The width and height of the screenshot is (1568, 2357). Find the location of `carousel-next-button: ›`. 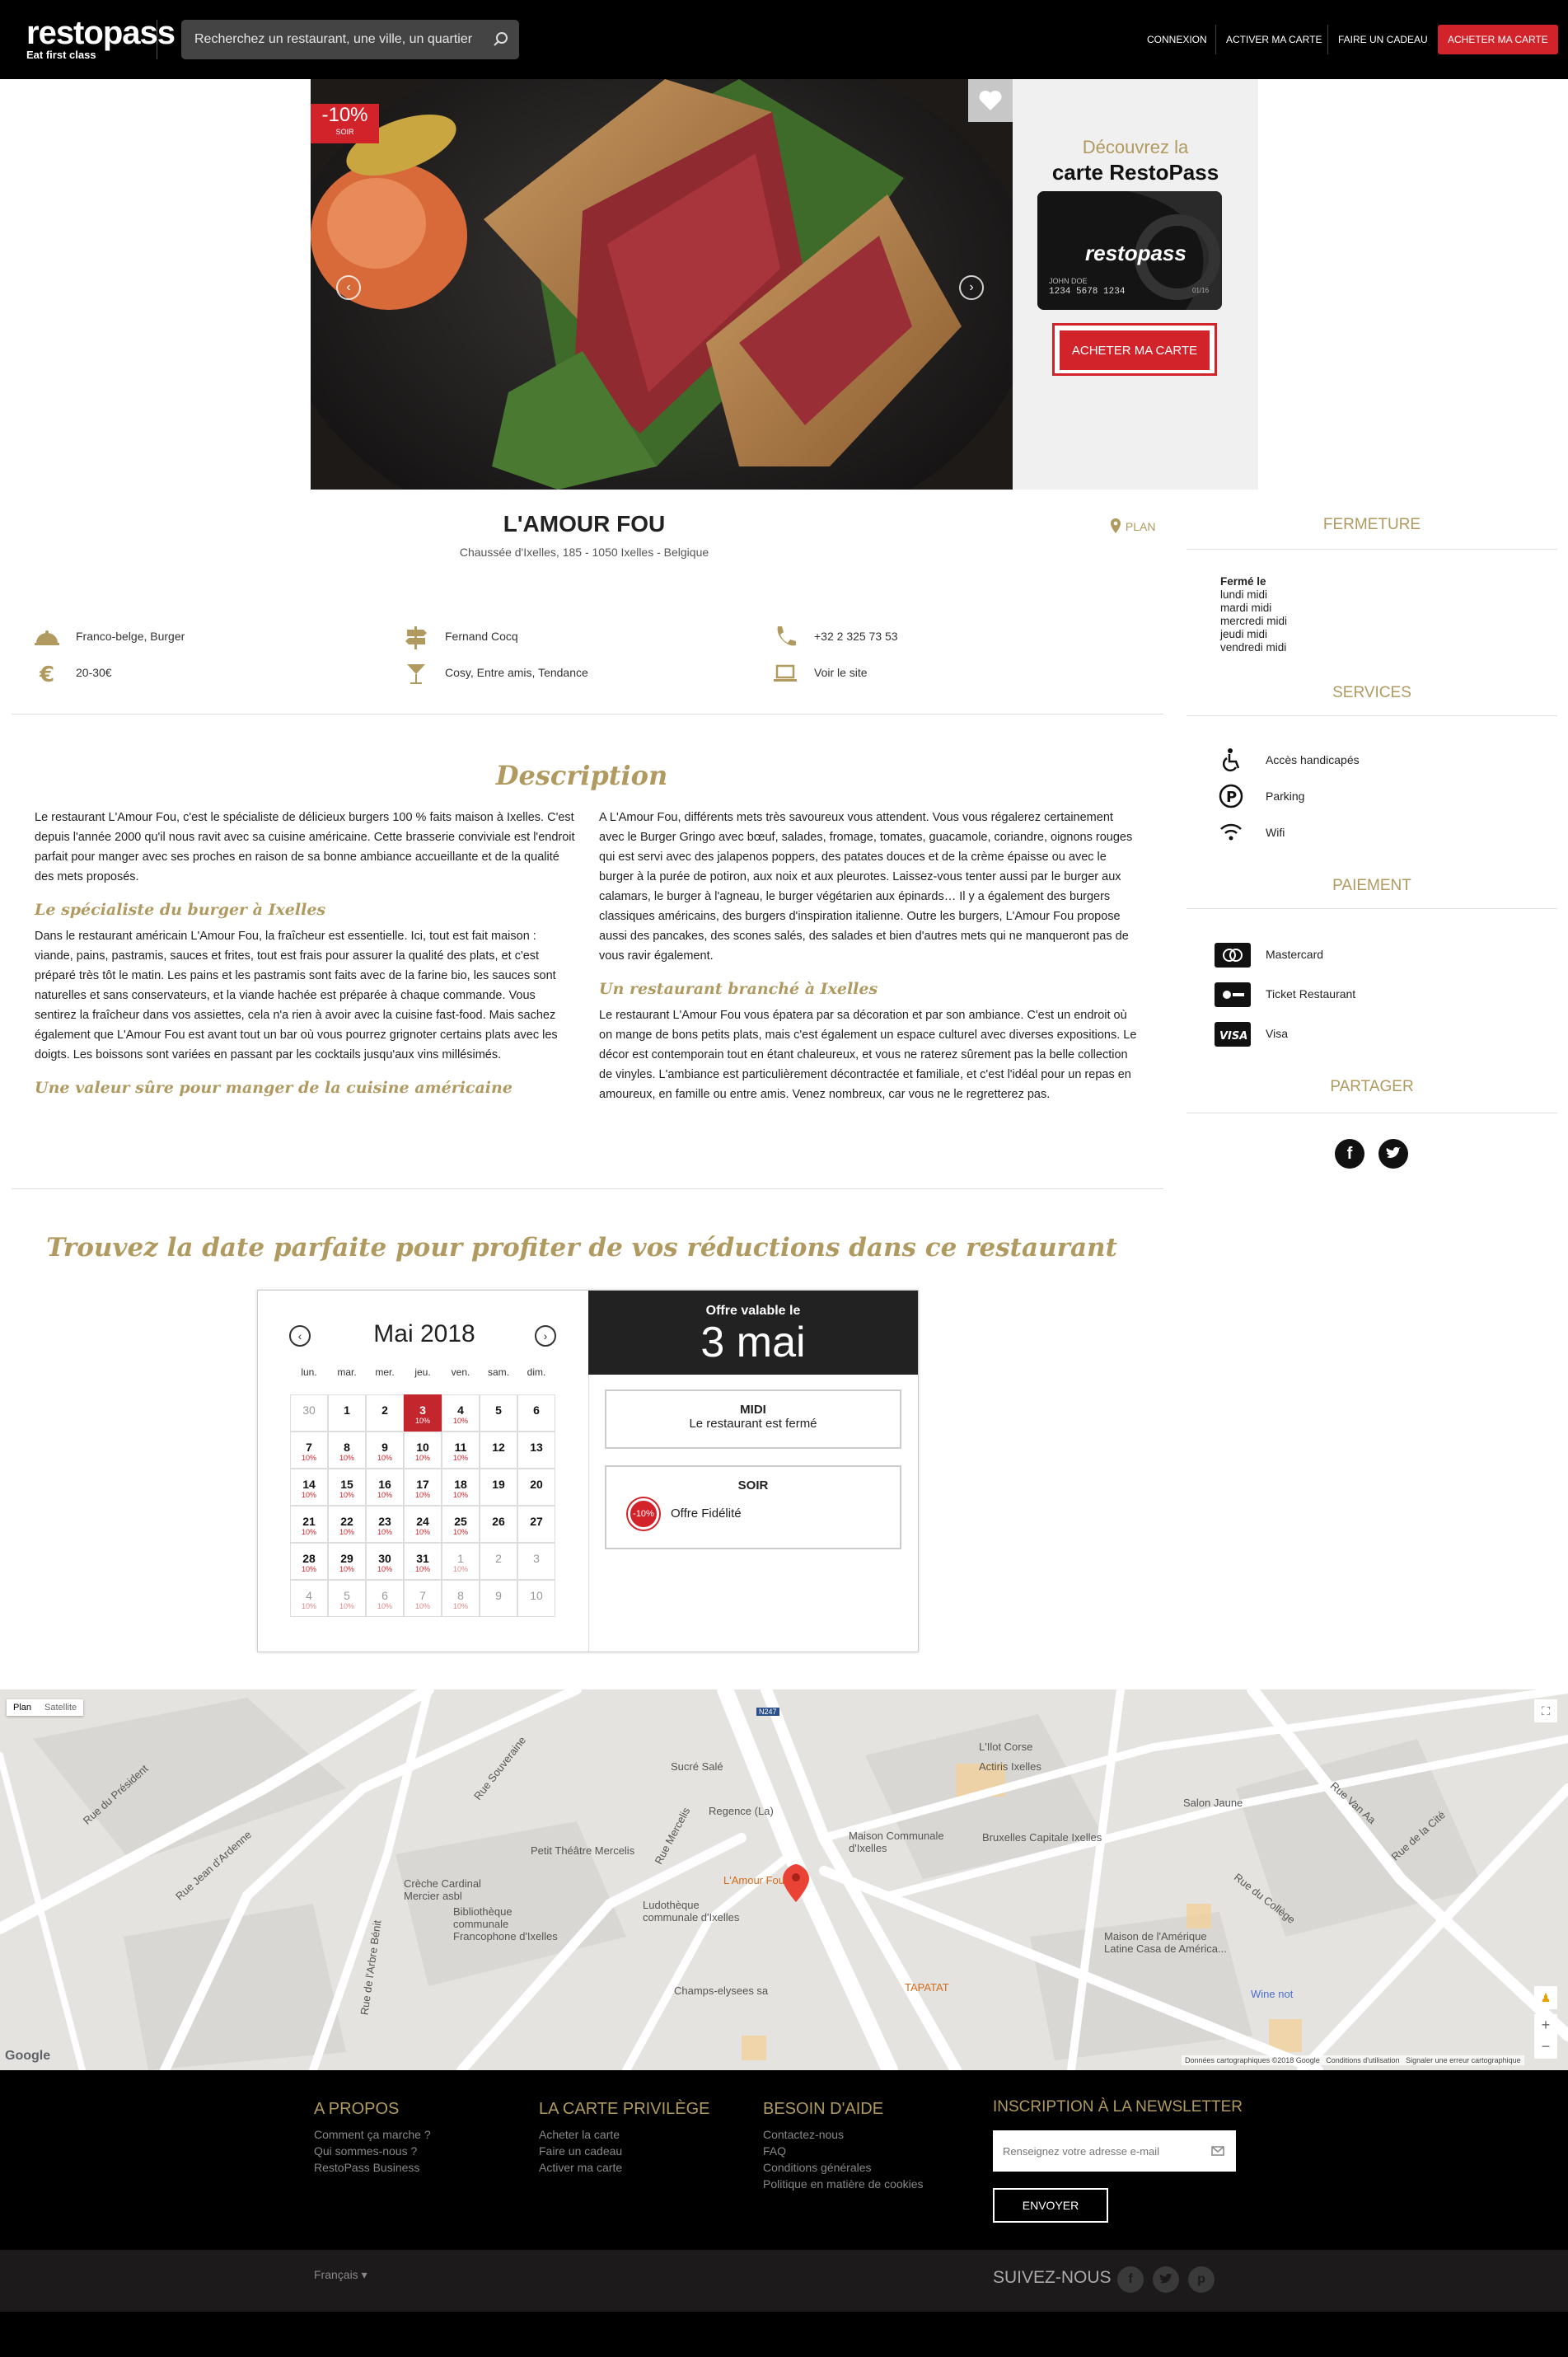

carousel-next-button: › is located at coordinates (971, 288).